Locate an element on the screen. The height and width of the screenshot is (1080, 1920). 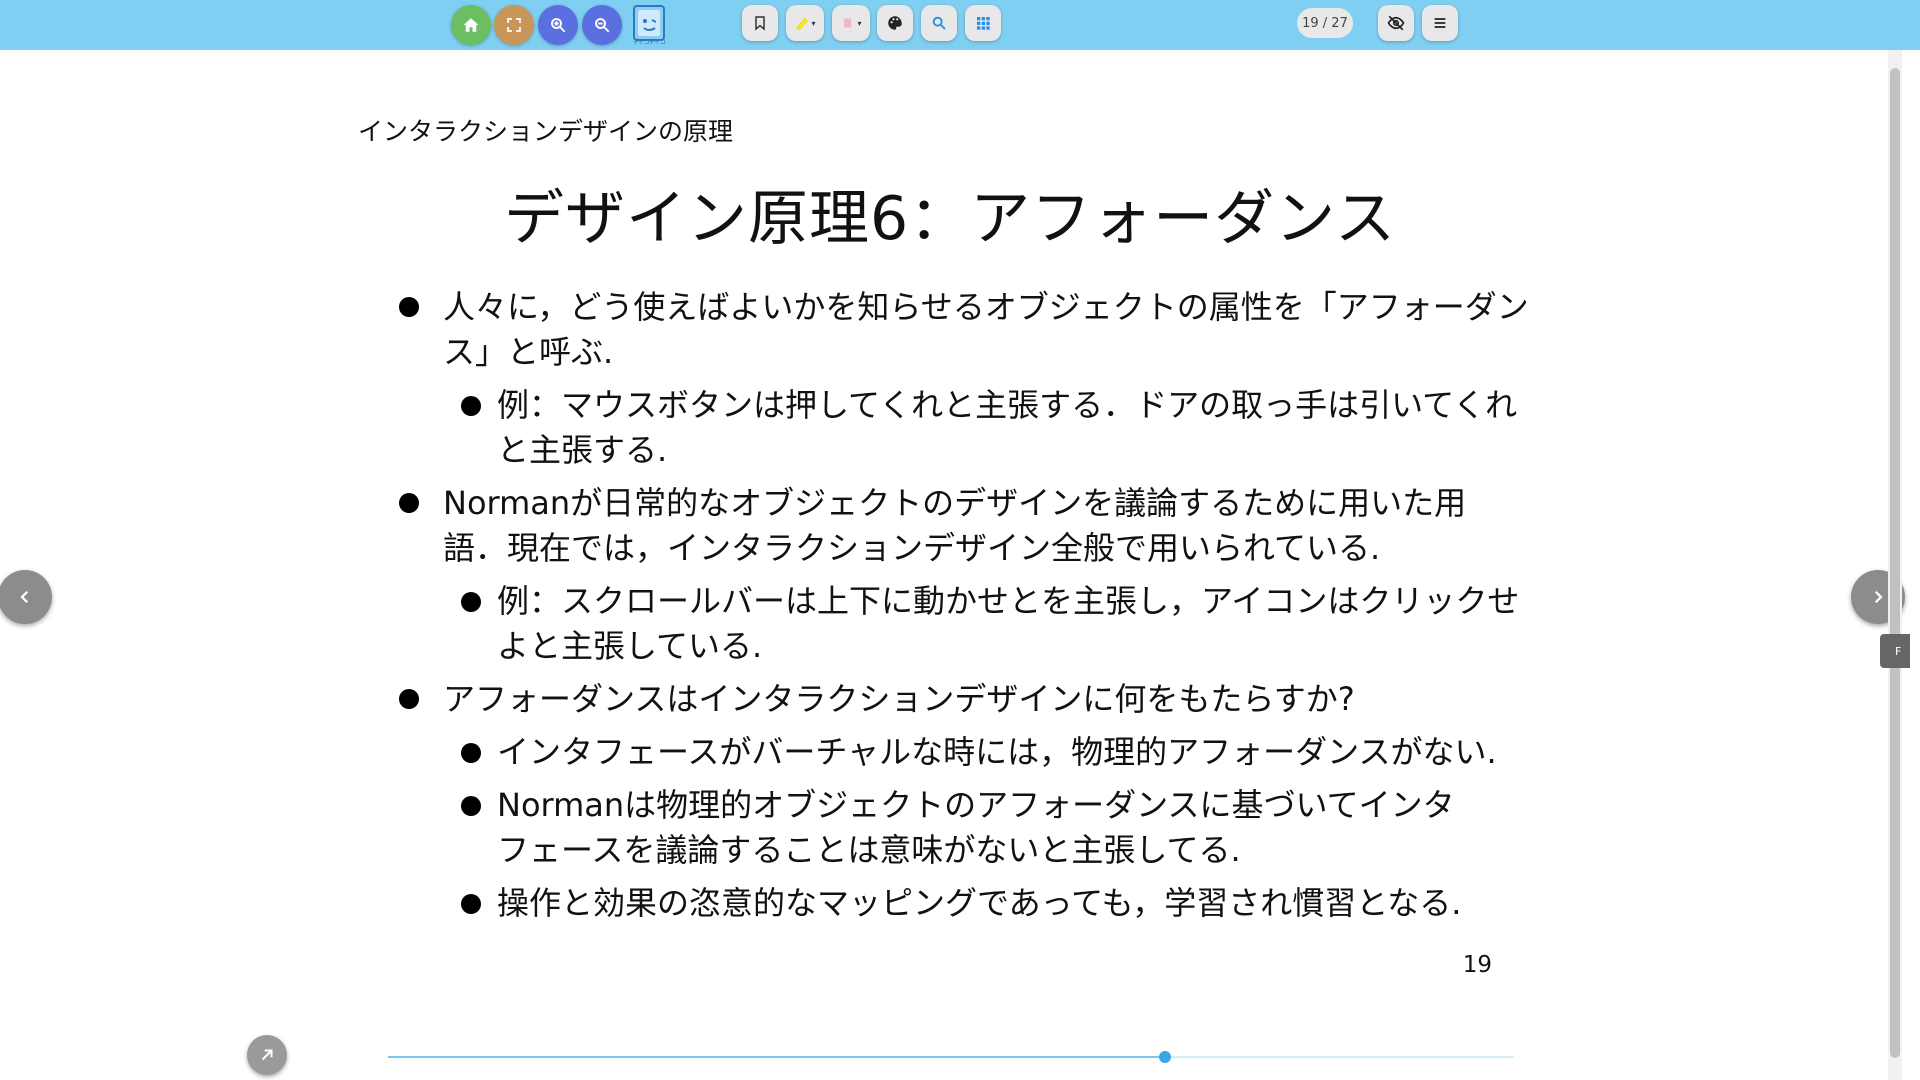
menu-icon is located at coordinates (1440, 23).